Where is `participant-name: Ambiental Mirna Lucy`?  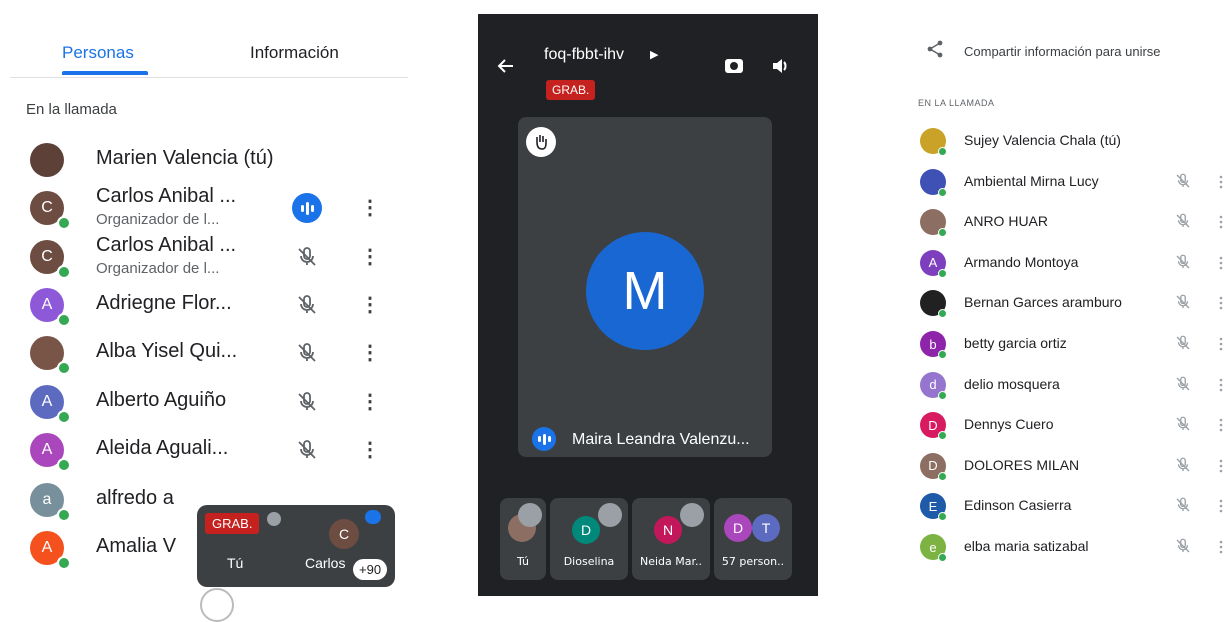
participant-name: Ambiental Mirna Lucy is located at coordinates (1031, 180).